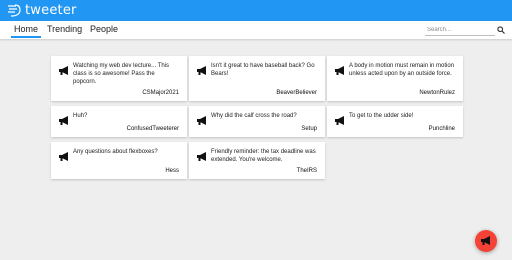  Describe the element at coordinates (115, 152) in the screenshot. I see `tweet-text: Any questions about flexboxes?` at that location.